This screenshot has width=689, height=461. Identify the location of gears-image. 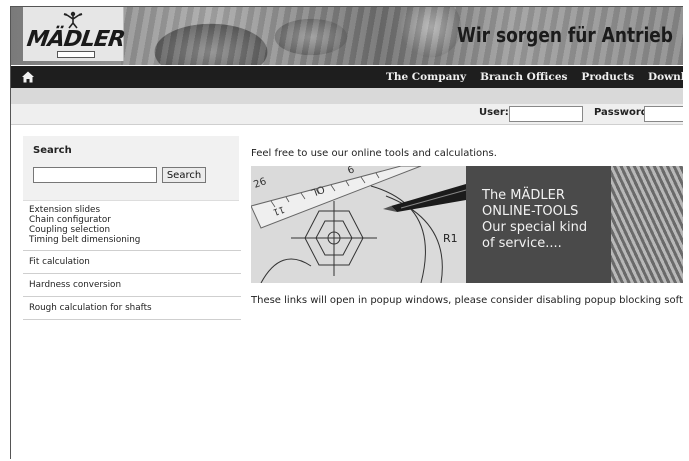
(647, 224).